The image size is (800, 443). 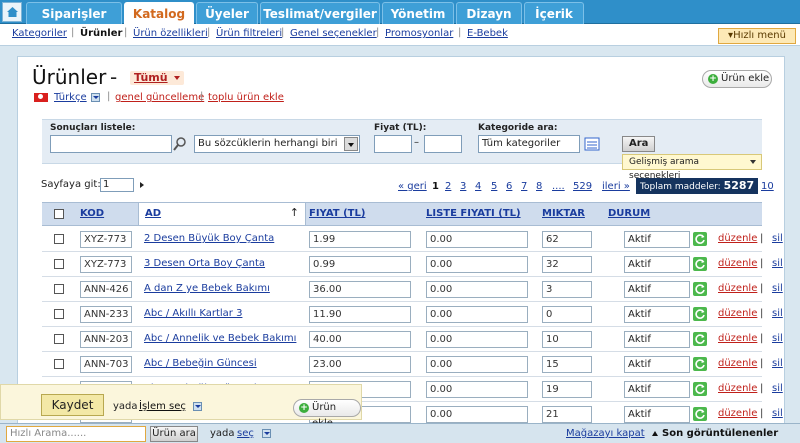 I want to click on code-input: ANN-203, so click(x=106, y=339).